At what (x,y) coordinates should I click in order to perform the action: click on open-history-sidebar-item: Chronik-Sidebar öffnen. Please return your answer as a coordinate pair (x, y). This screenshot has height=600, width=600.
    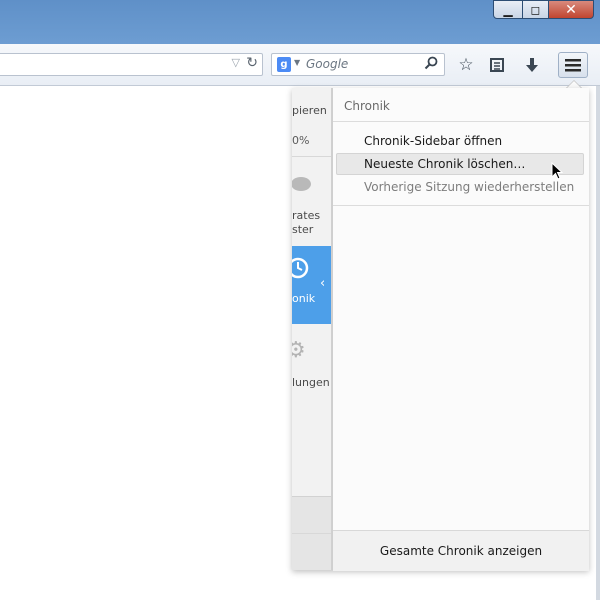
    Looking at the image, I should click on (460, 141).